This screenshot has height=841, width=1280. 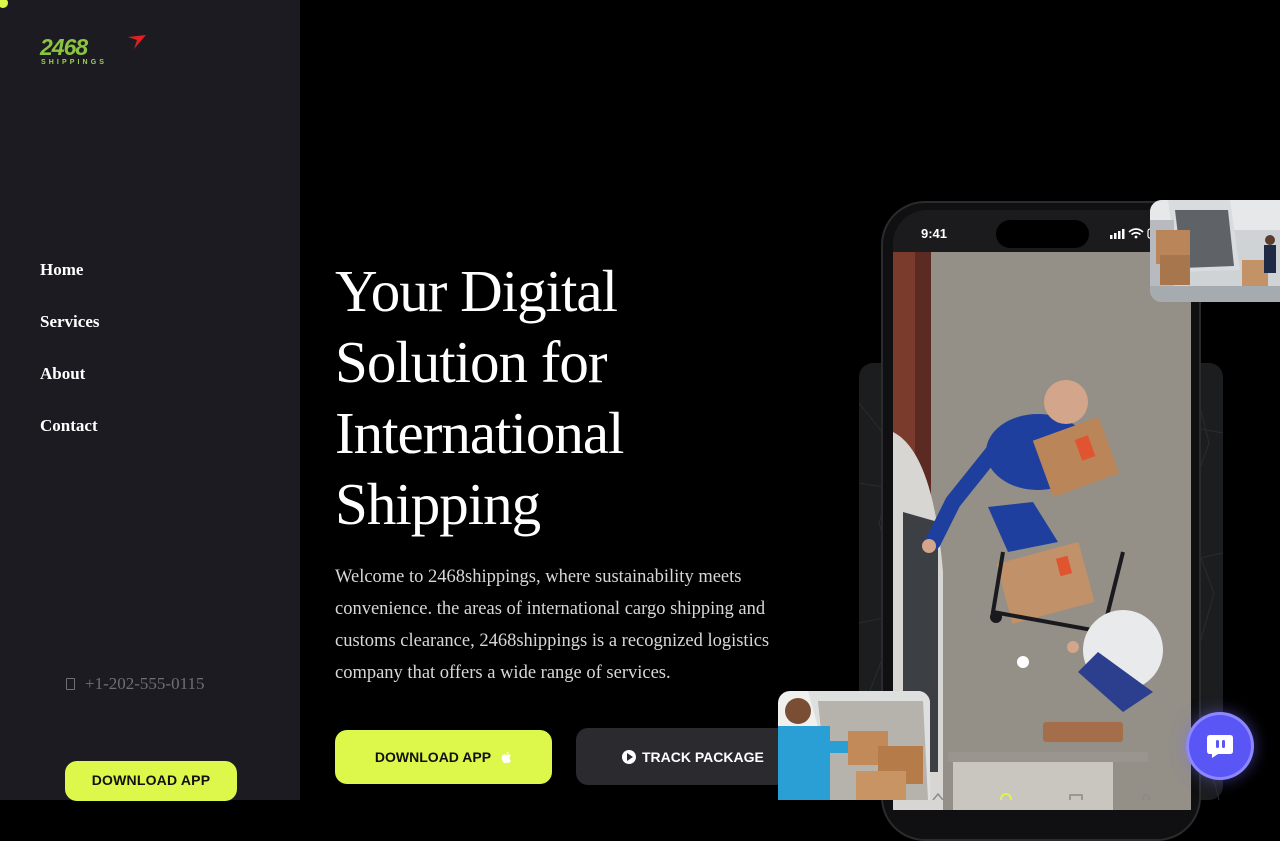 I want to click on download-app-button: DOWNLOAD APP, so click(x=443, y=757).